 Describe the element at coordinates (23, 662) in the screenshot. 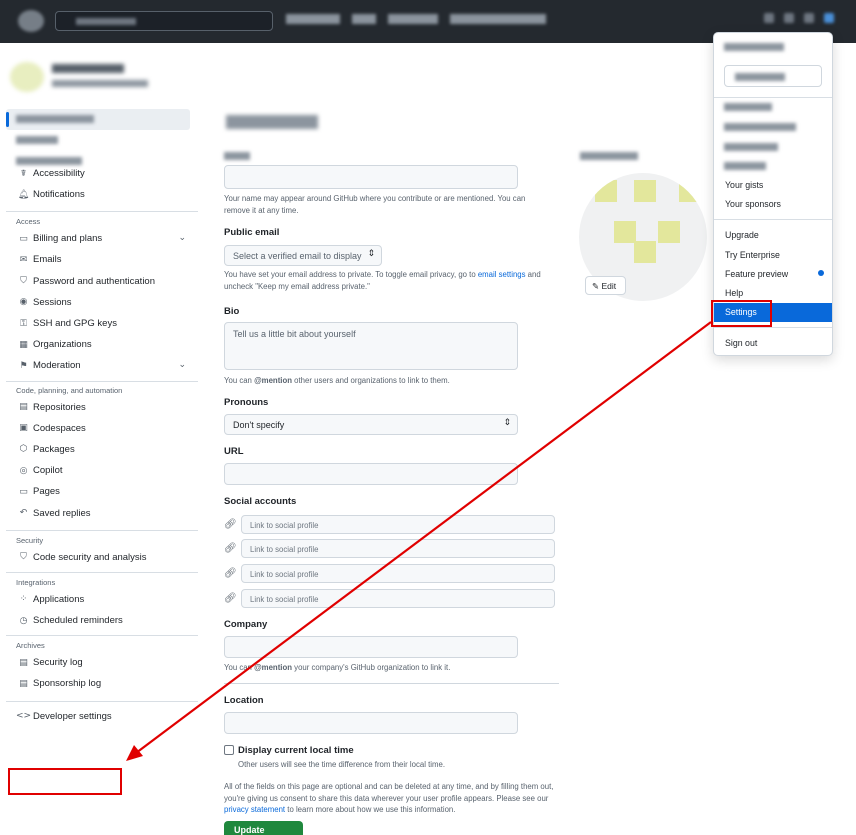

I see `log-icon: ▤` at that location.